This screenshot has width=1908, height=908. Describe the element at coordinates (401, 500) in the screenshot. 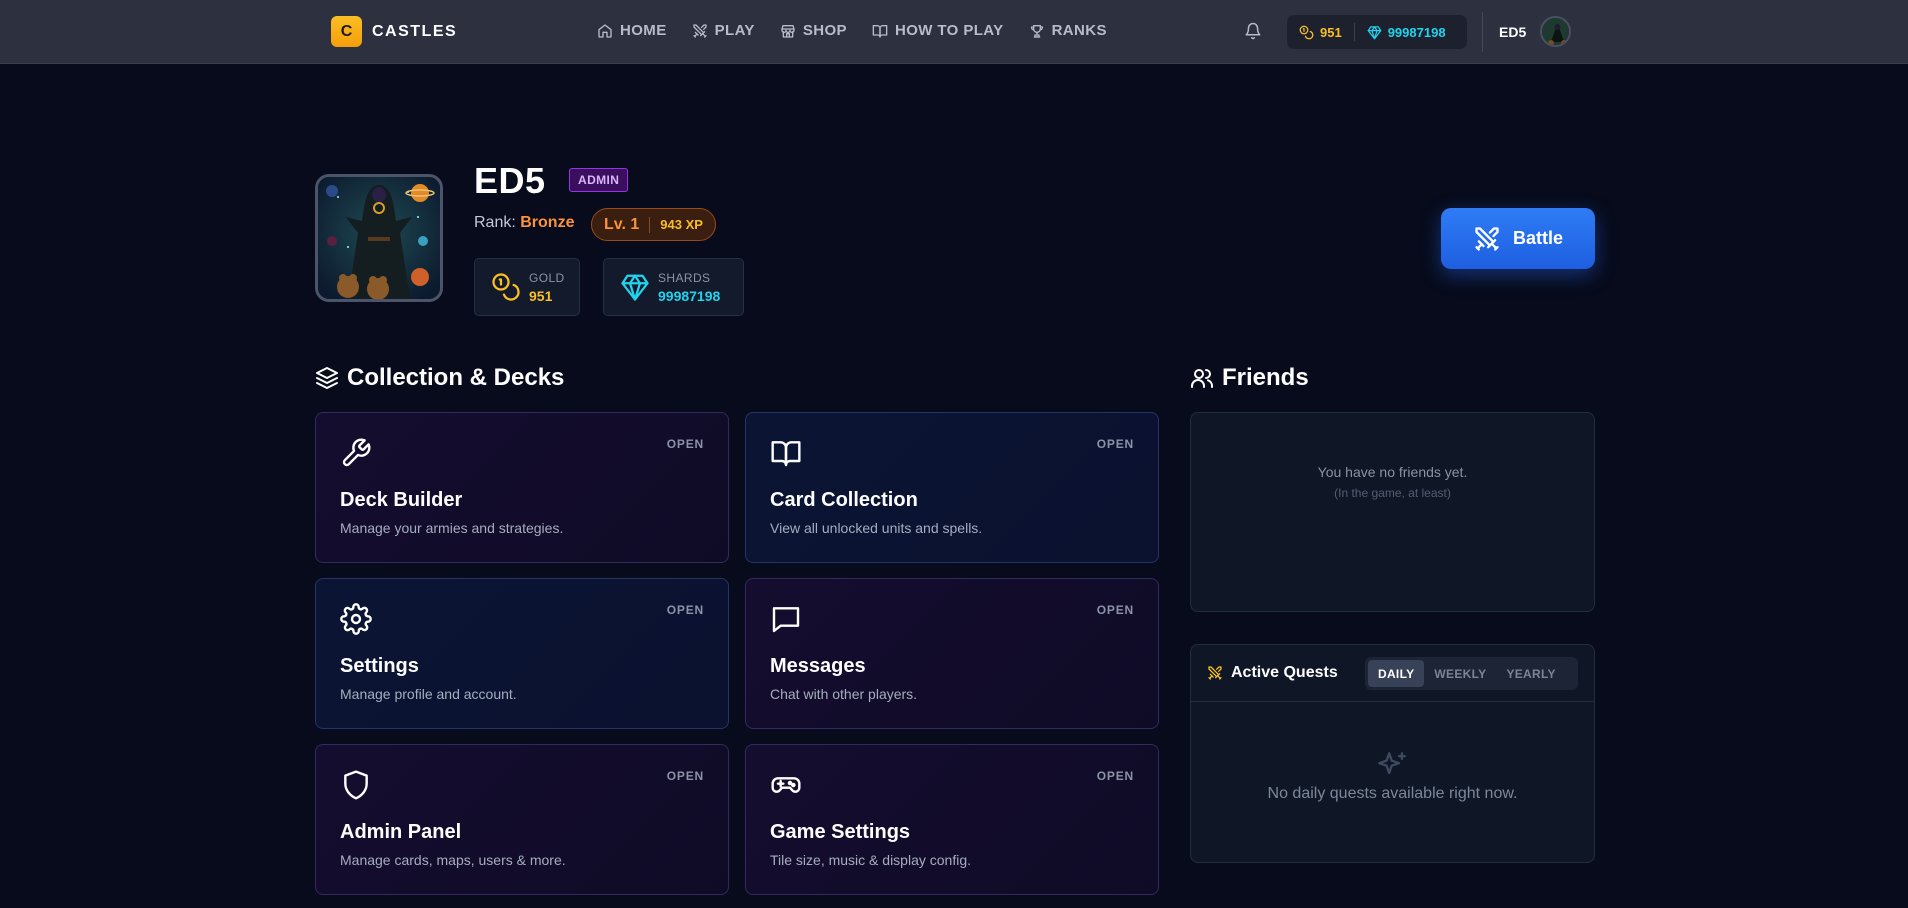

I see `card-title: Deck Builder` at that location.